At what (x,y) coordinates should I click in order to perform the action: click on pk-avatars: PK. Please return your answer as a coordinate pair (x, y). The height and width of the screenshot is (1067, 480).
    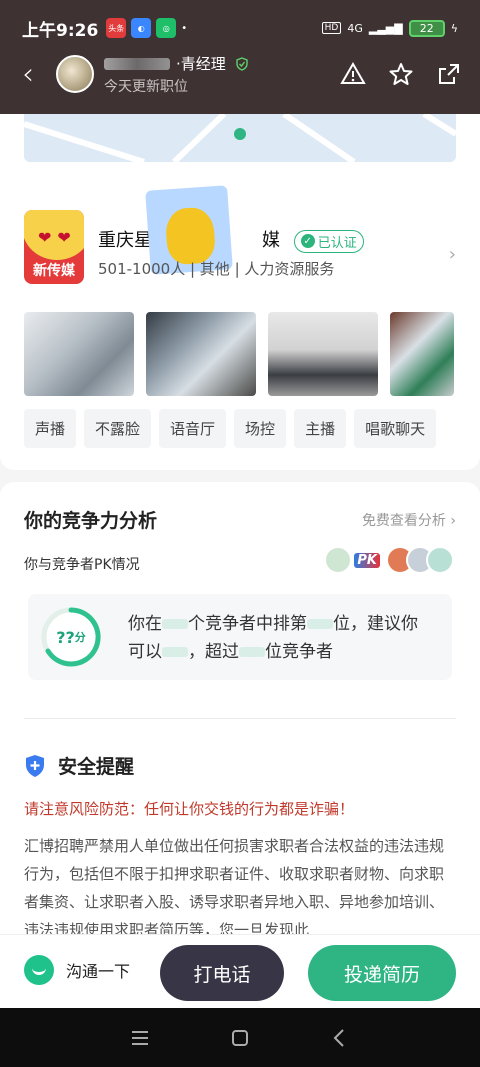
    Looking at the image, I should click on (389, 560).